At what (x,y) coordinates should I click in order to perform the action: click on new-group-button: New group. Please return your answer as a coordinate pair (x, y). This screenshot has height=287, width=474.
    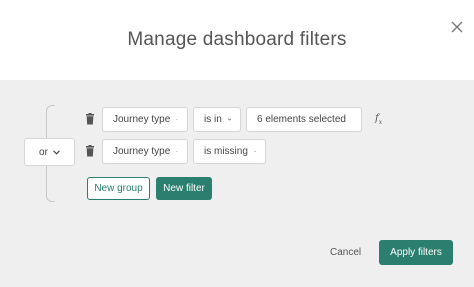
    Looking at the image, I should click on (118, 188).